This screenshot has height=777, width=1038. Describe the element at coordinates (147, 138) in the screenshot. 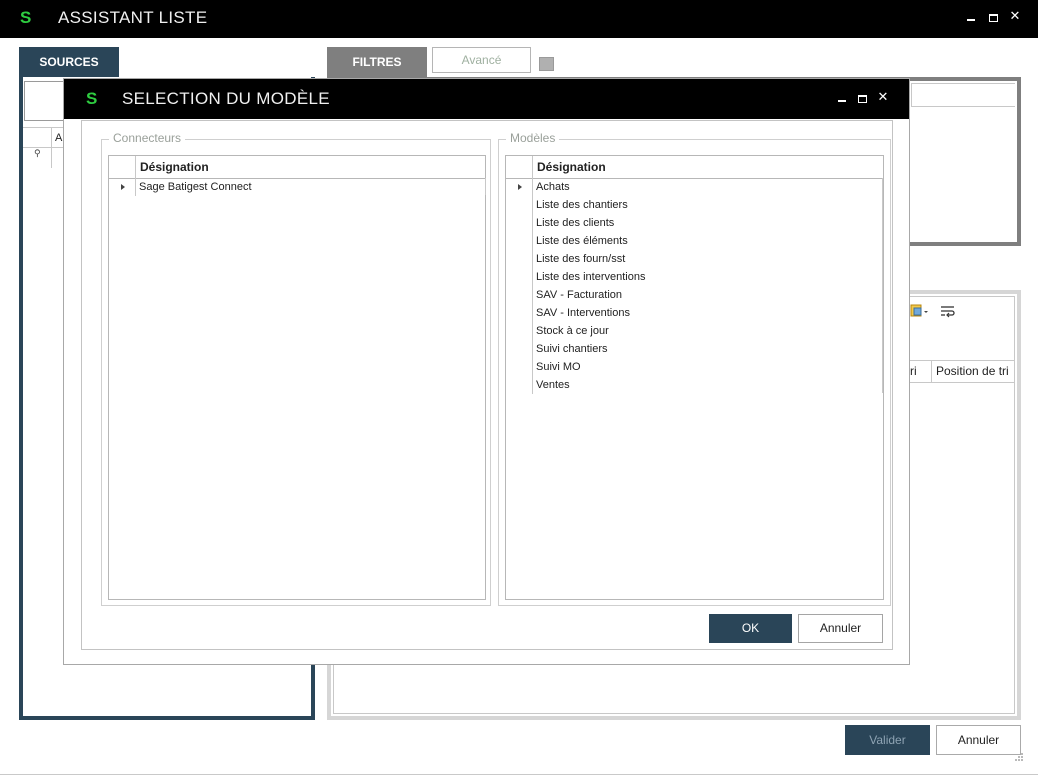

I see `connecteurs-group-label: Connecteurs` at that location.